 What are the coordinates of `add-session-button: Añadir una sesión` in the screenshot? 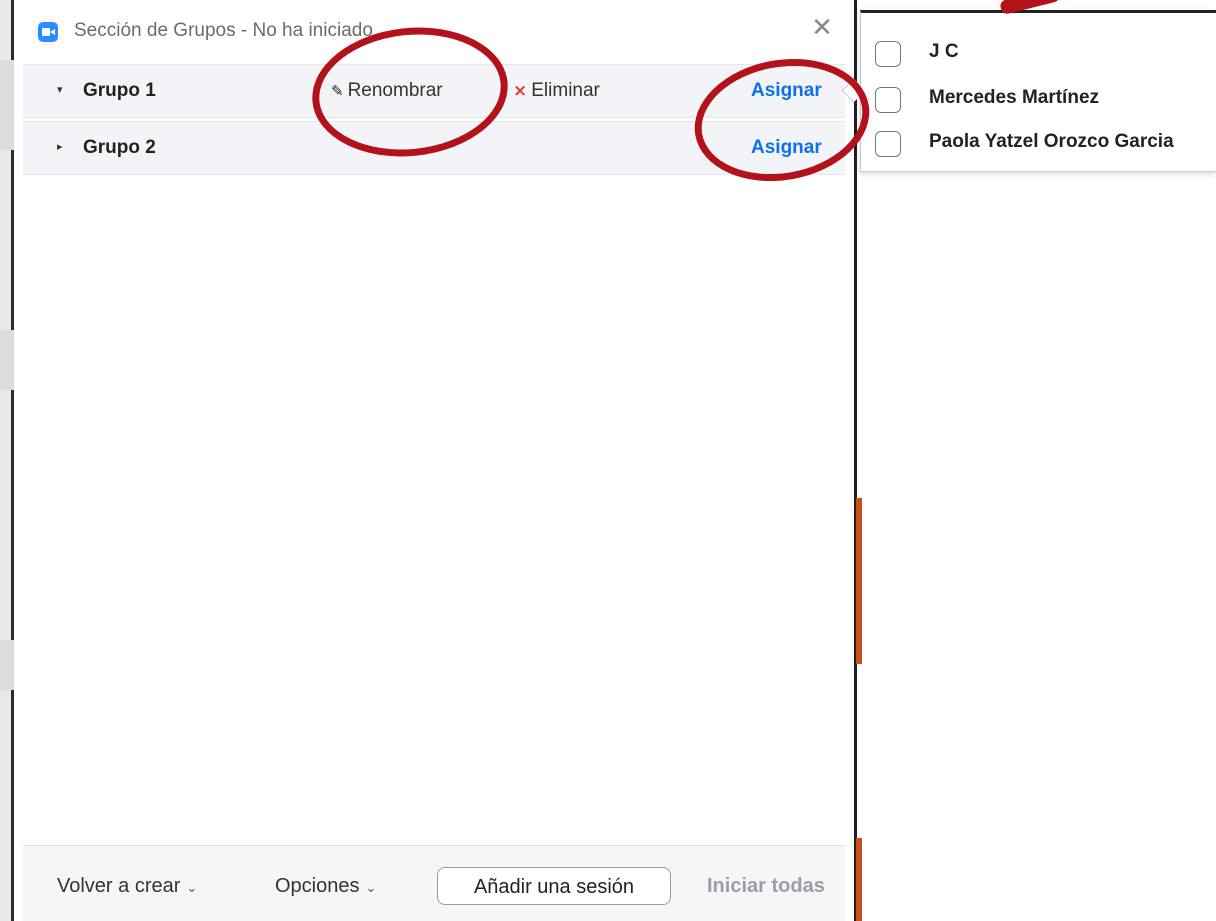 It's located at (554, 886).